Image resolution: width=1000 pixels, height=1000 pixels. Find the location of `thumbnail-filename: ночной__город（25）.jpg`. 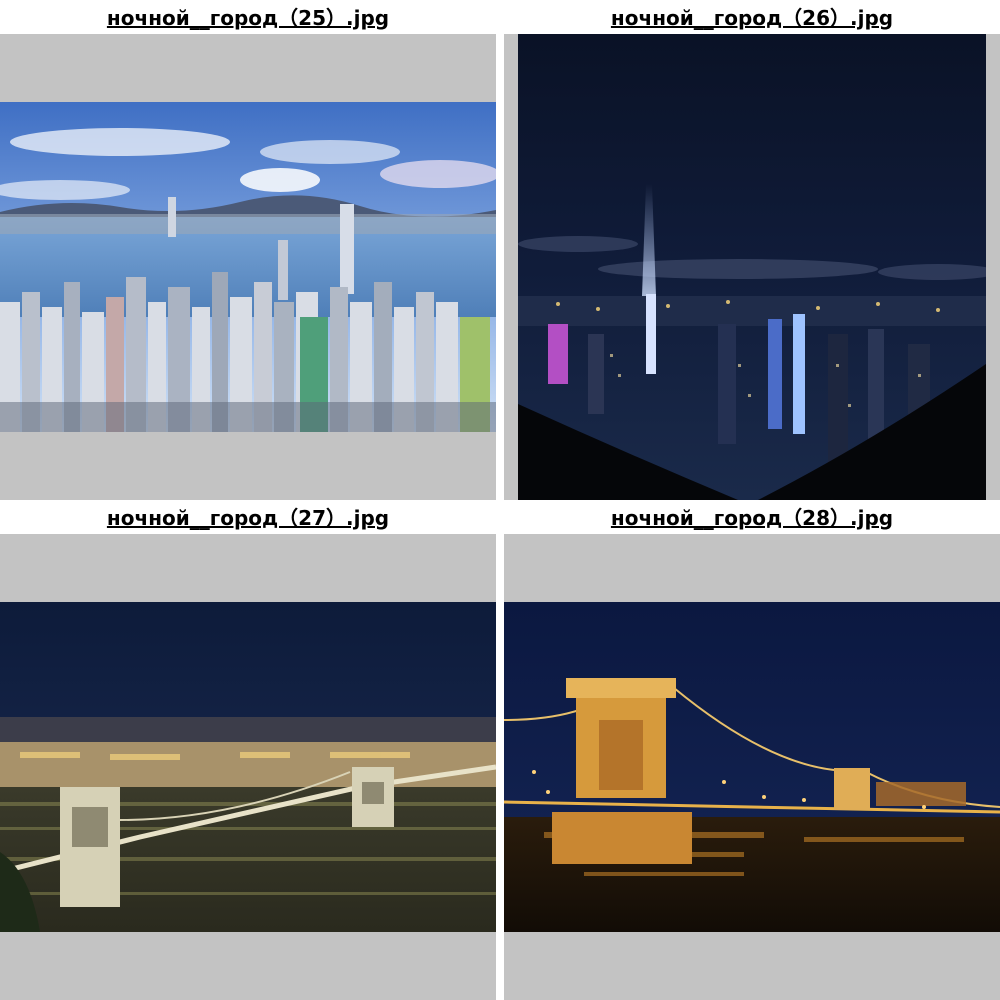

thumbnail-filename: ночной__город（25）.jpg is located at coordinates (248, 17).